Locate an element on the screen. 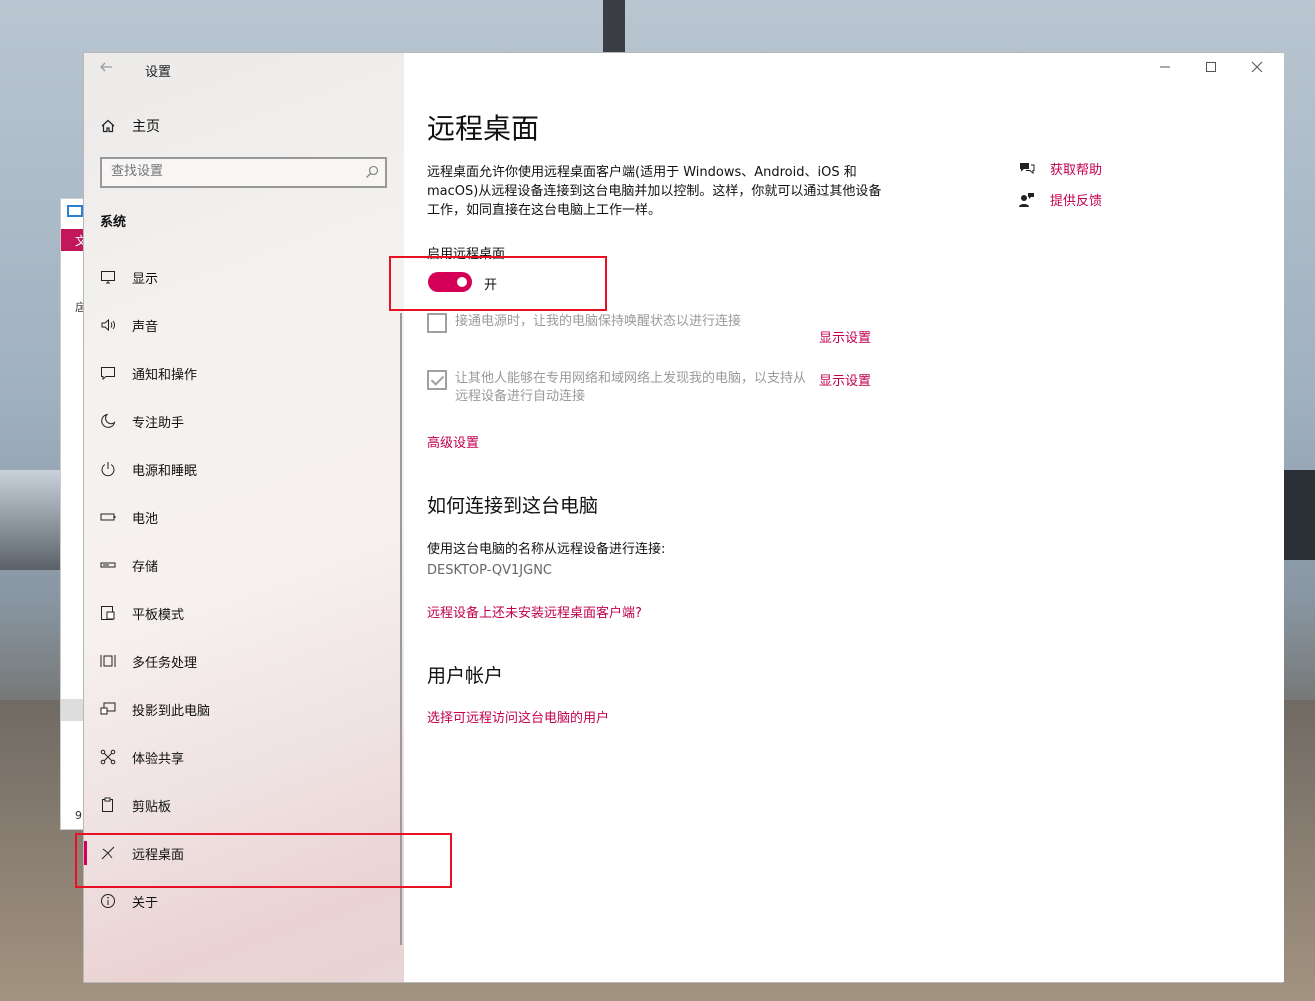 Image resolution: width=1315 pixels, height=1001 pixels. section-label: 系统 is located at coordinates (113, 222).